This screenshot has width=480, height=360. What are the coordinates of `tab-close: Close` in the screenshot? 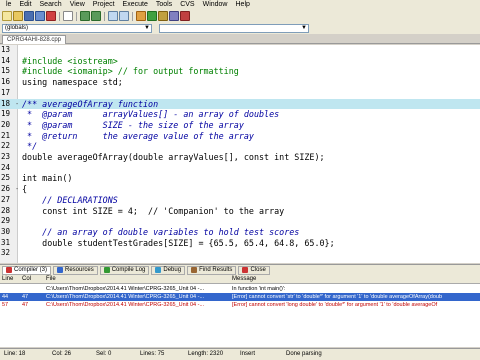 It's located at (254, 270).